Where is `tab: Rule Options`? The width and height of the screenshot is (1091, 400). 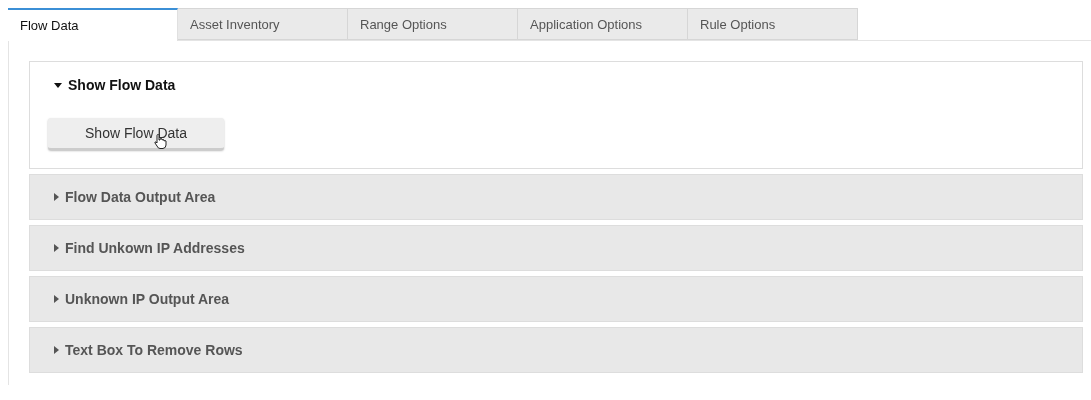 tab: Rule Options is located at coordinates (773, 24).